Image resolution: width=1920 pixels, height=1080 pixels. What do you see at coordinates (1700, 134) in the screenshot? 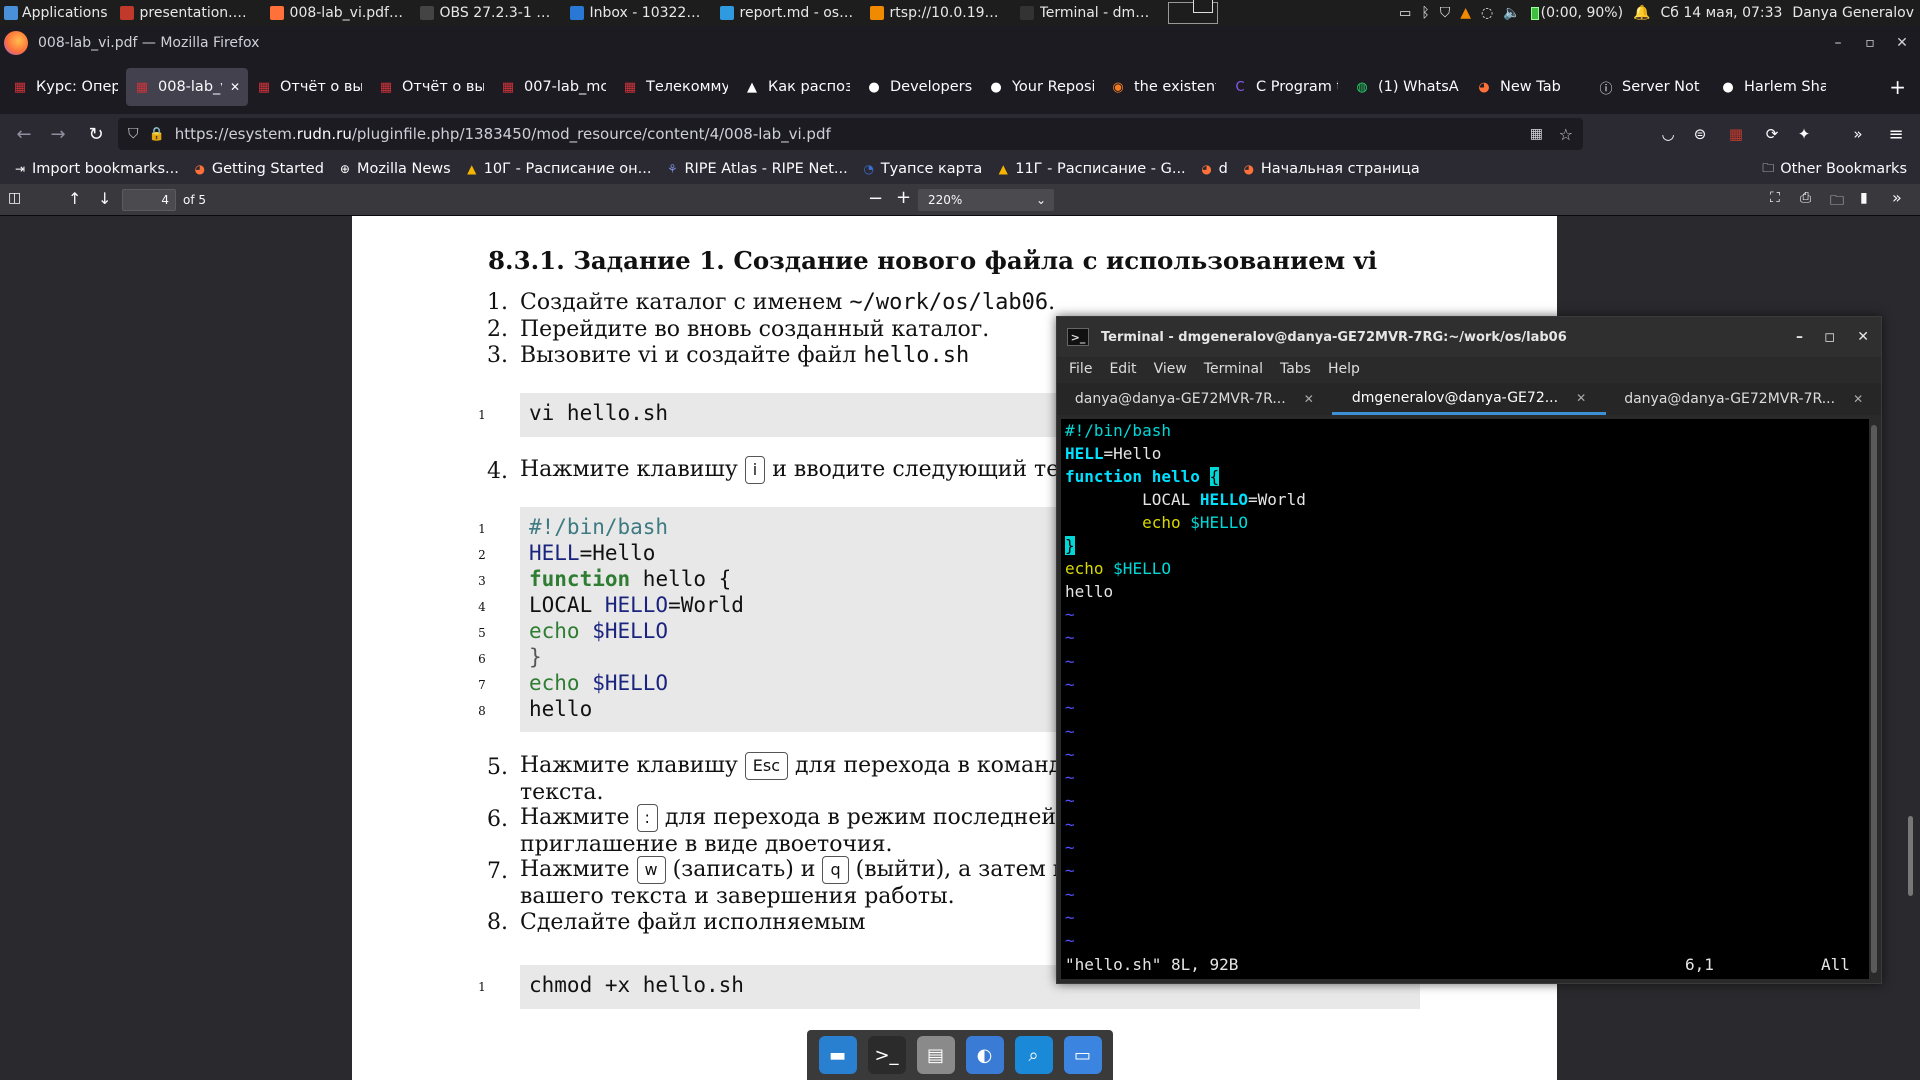
I see `extension-icon: ⊜` at bounding box center [1700, 134].